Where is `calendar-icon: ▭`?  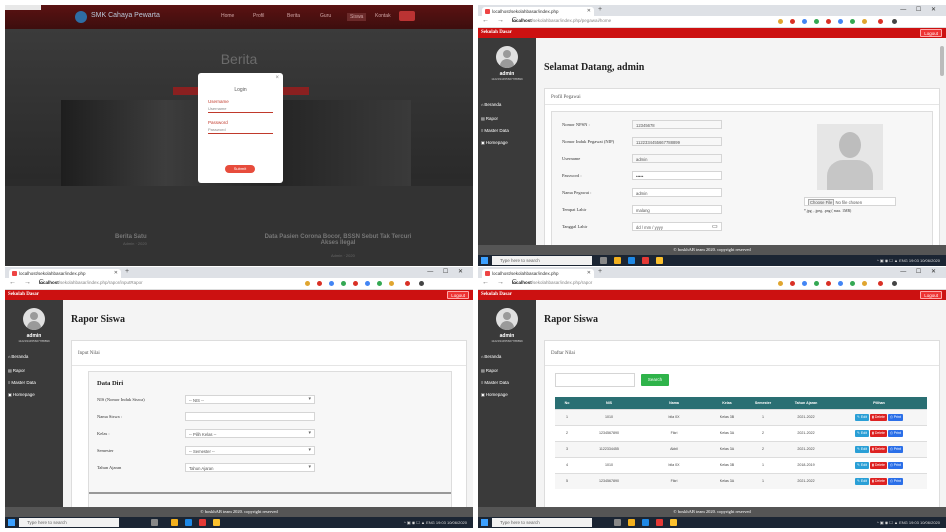 calendar-icon: ▭ is located at coordinates (715, 226).